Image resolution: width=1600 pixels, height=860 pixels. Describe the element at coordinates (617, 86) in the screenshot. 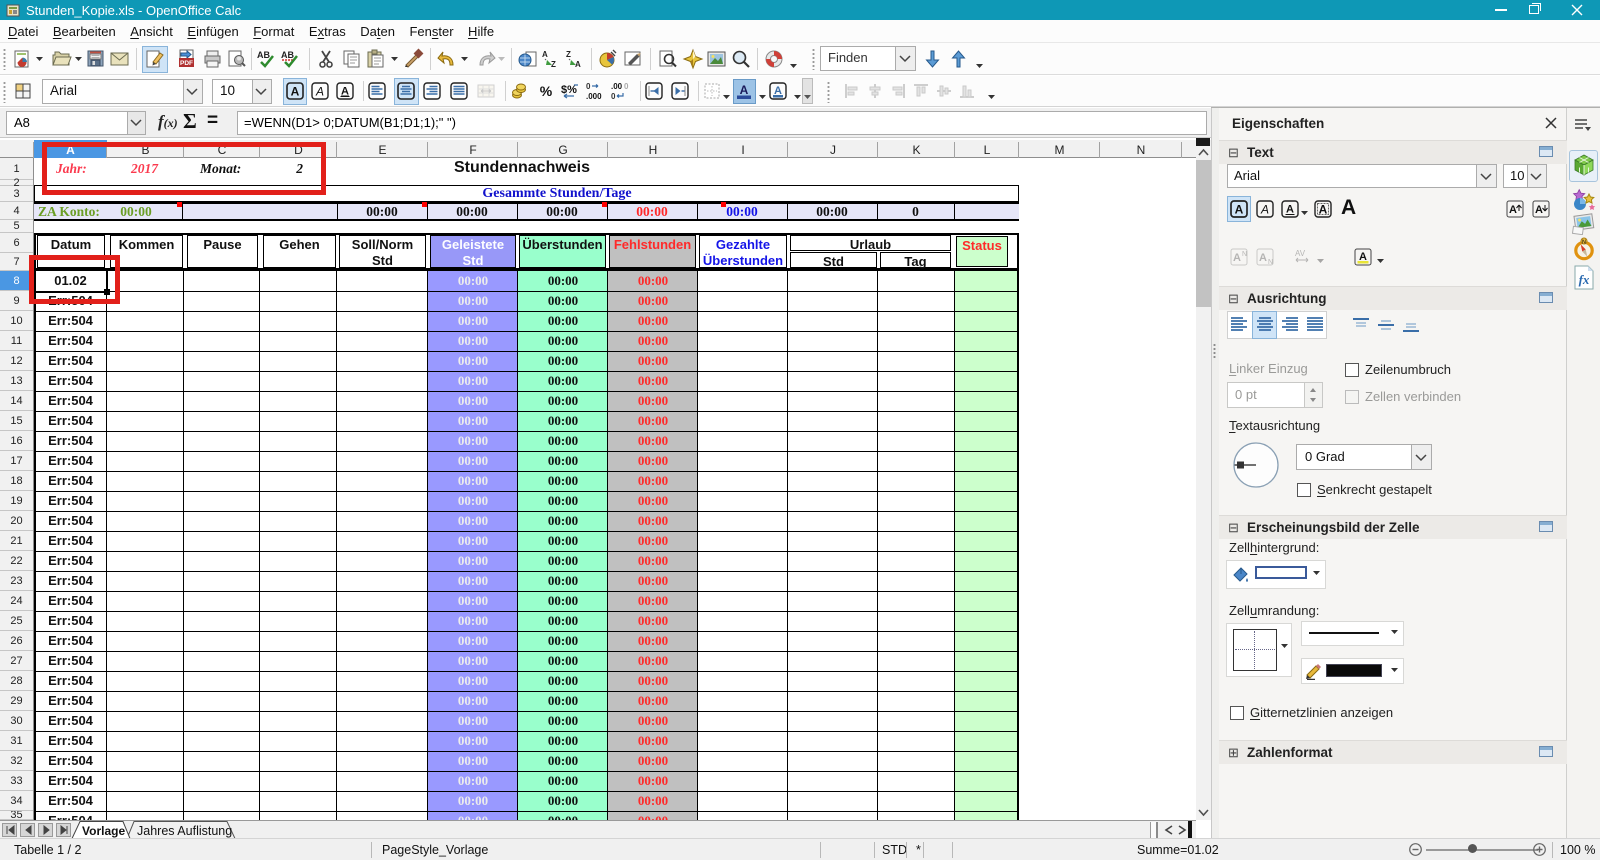

I see `svg-text: .00` at that location.